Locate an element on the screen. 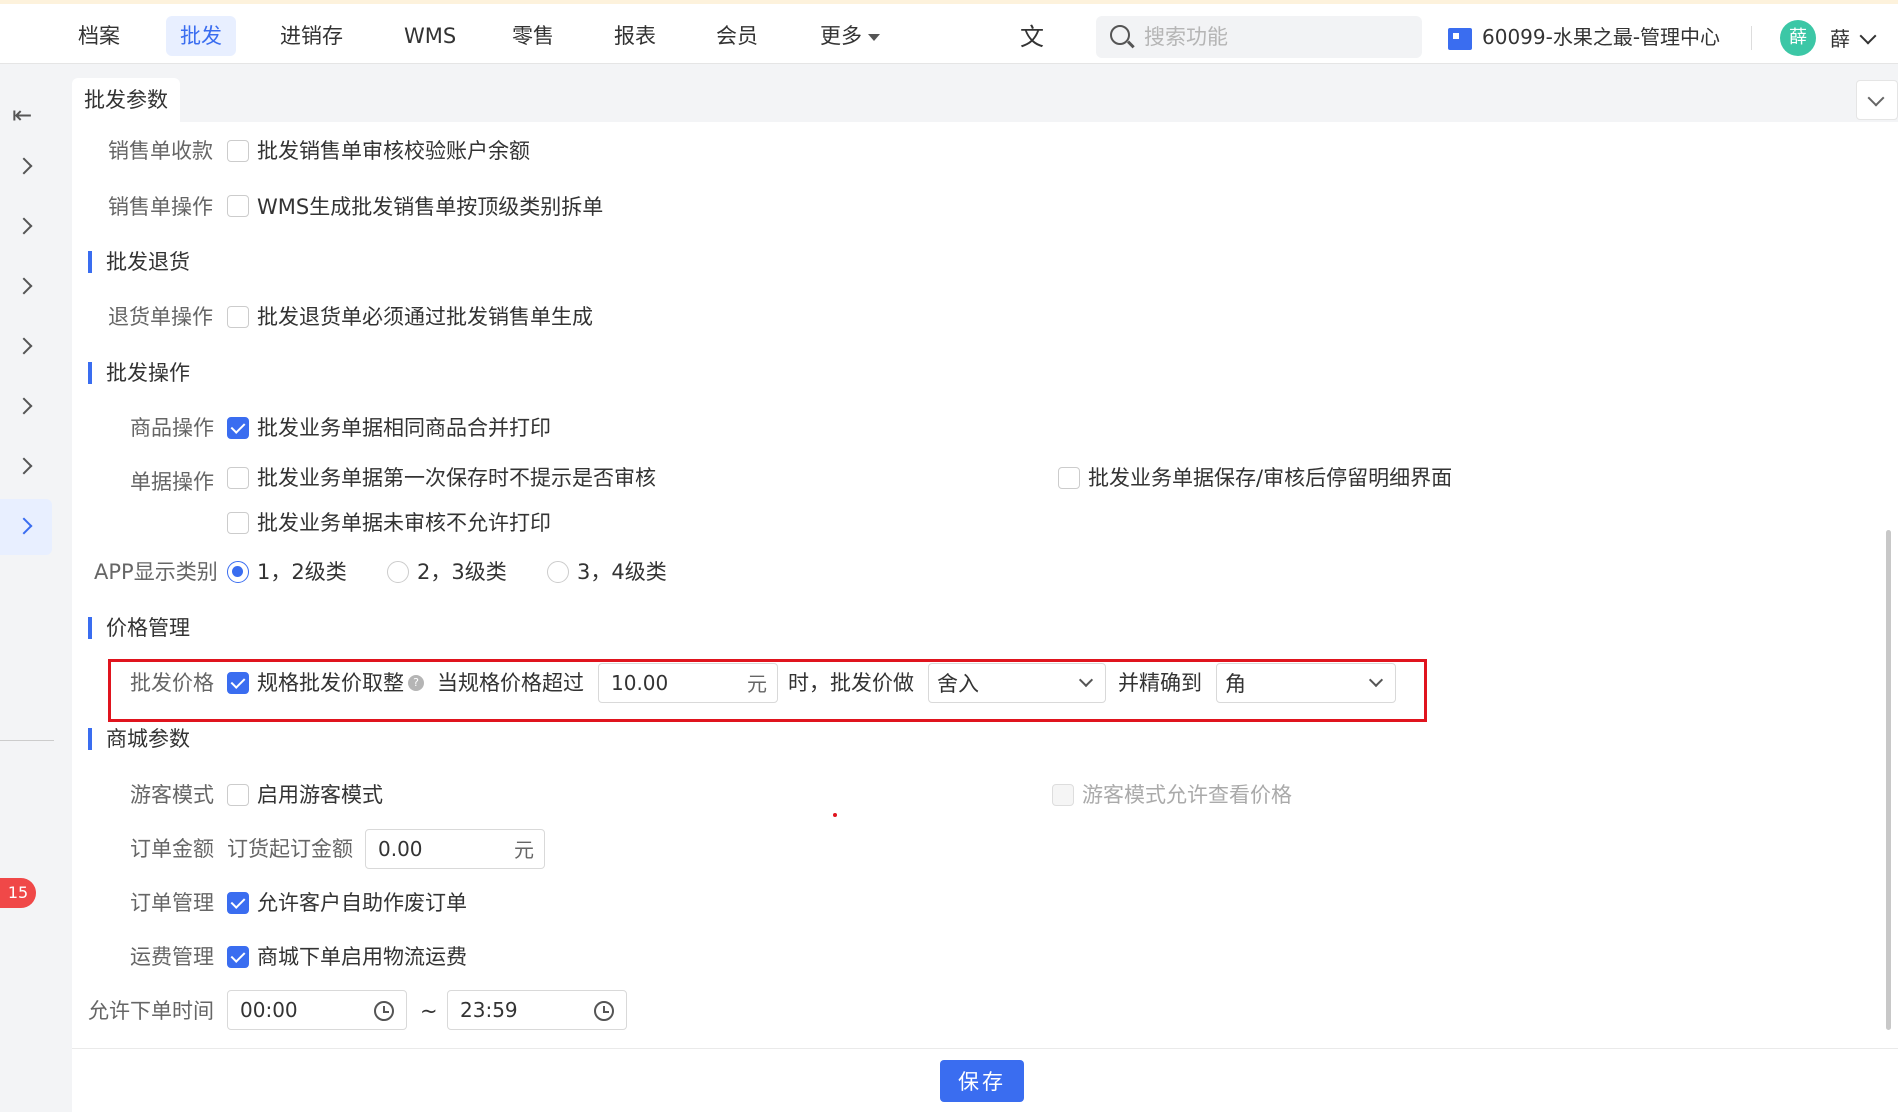  rounding-select: 舍入 is located at coordinates (1017, 683).